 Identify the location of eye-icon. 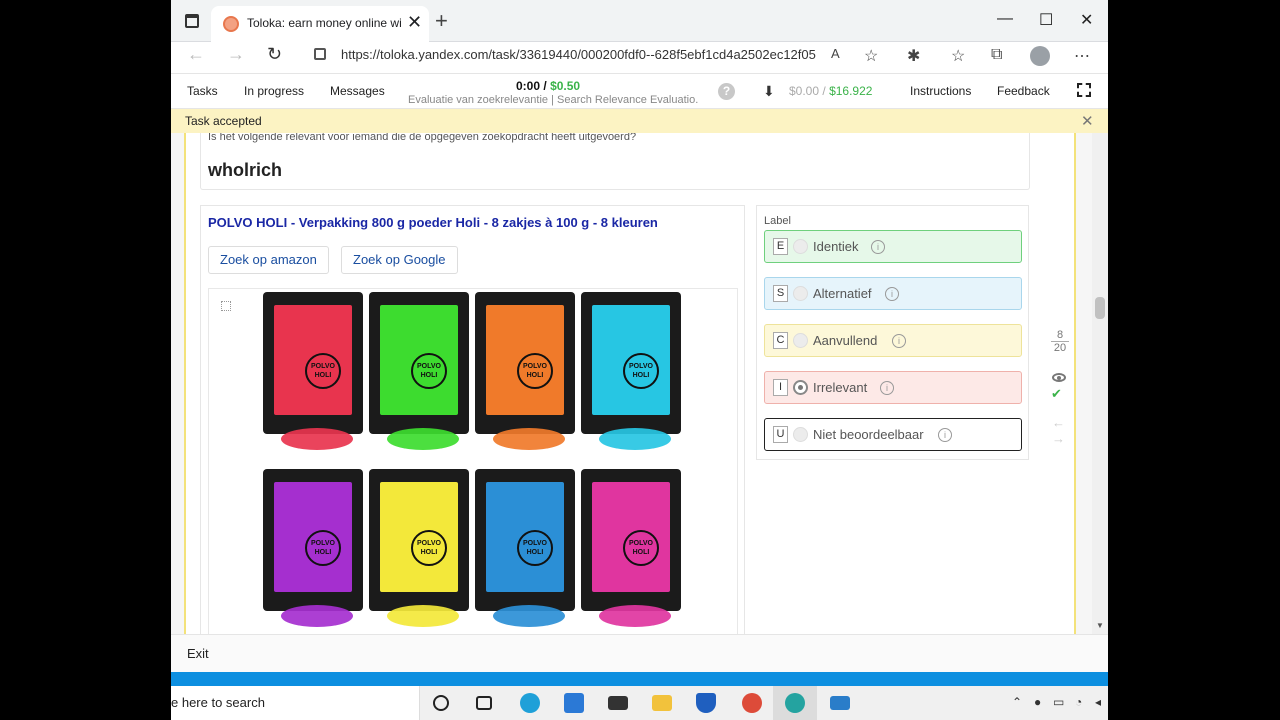
(1059, 377).